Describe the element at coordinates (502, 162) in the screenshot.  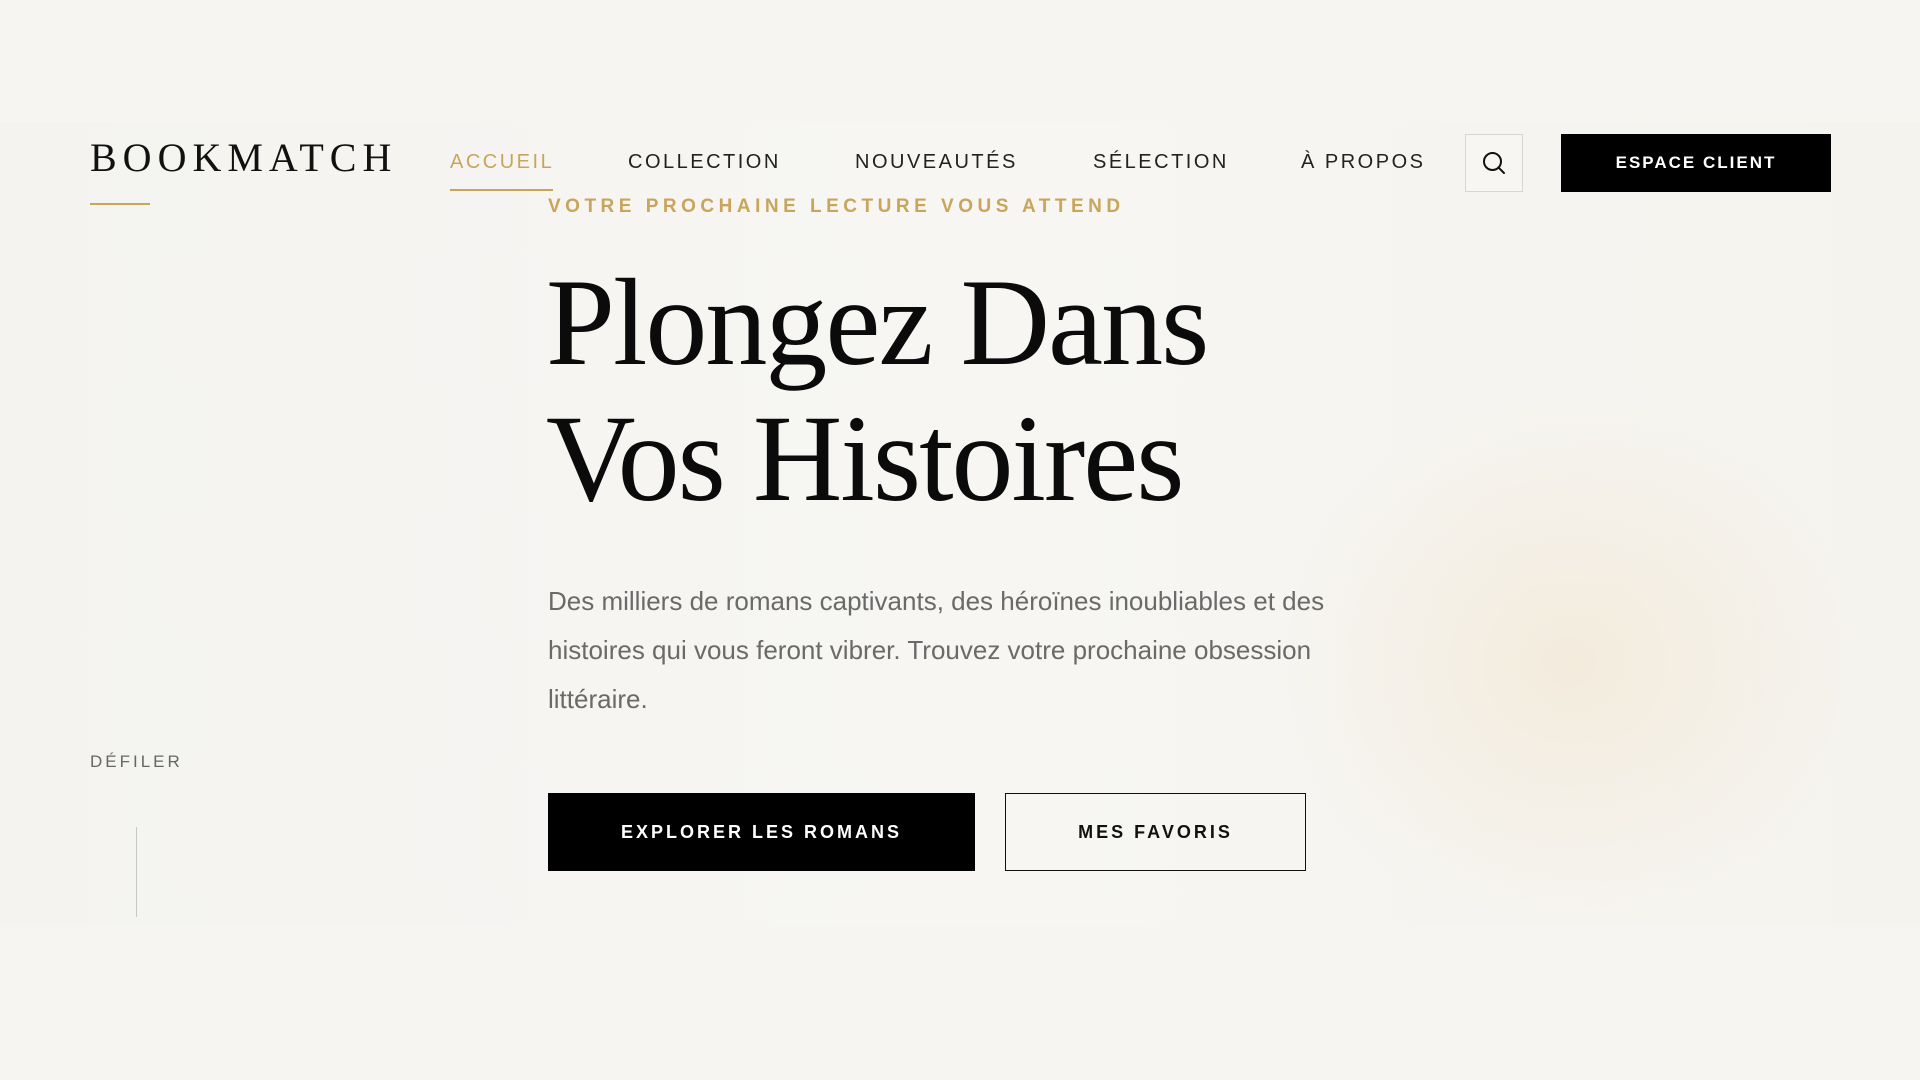
I see `nav-item-accueil: ACCUEIL` at that location.